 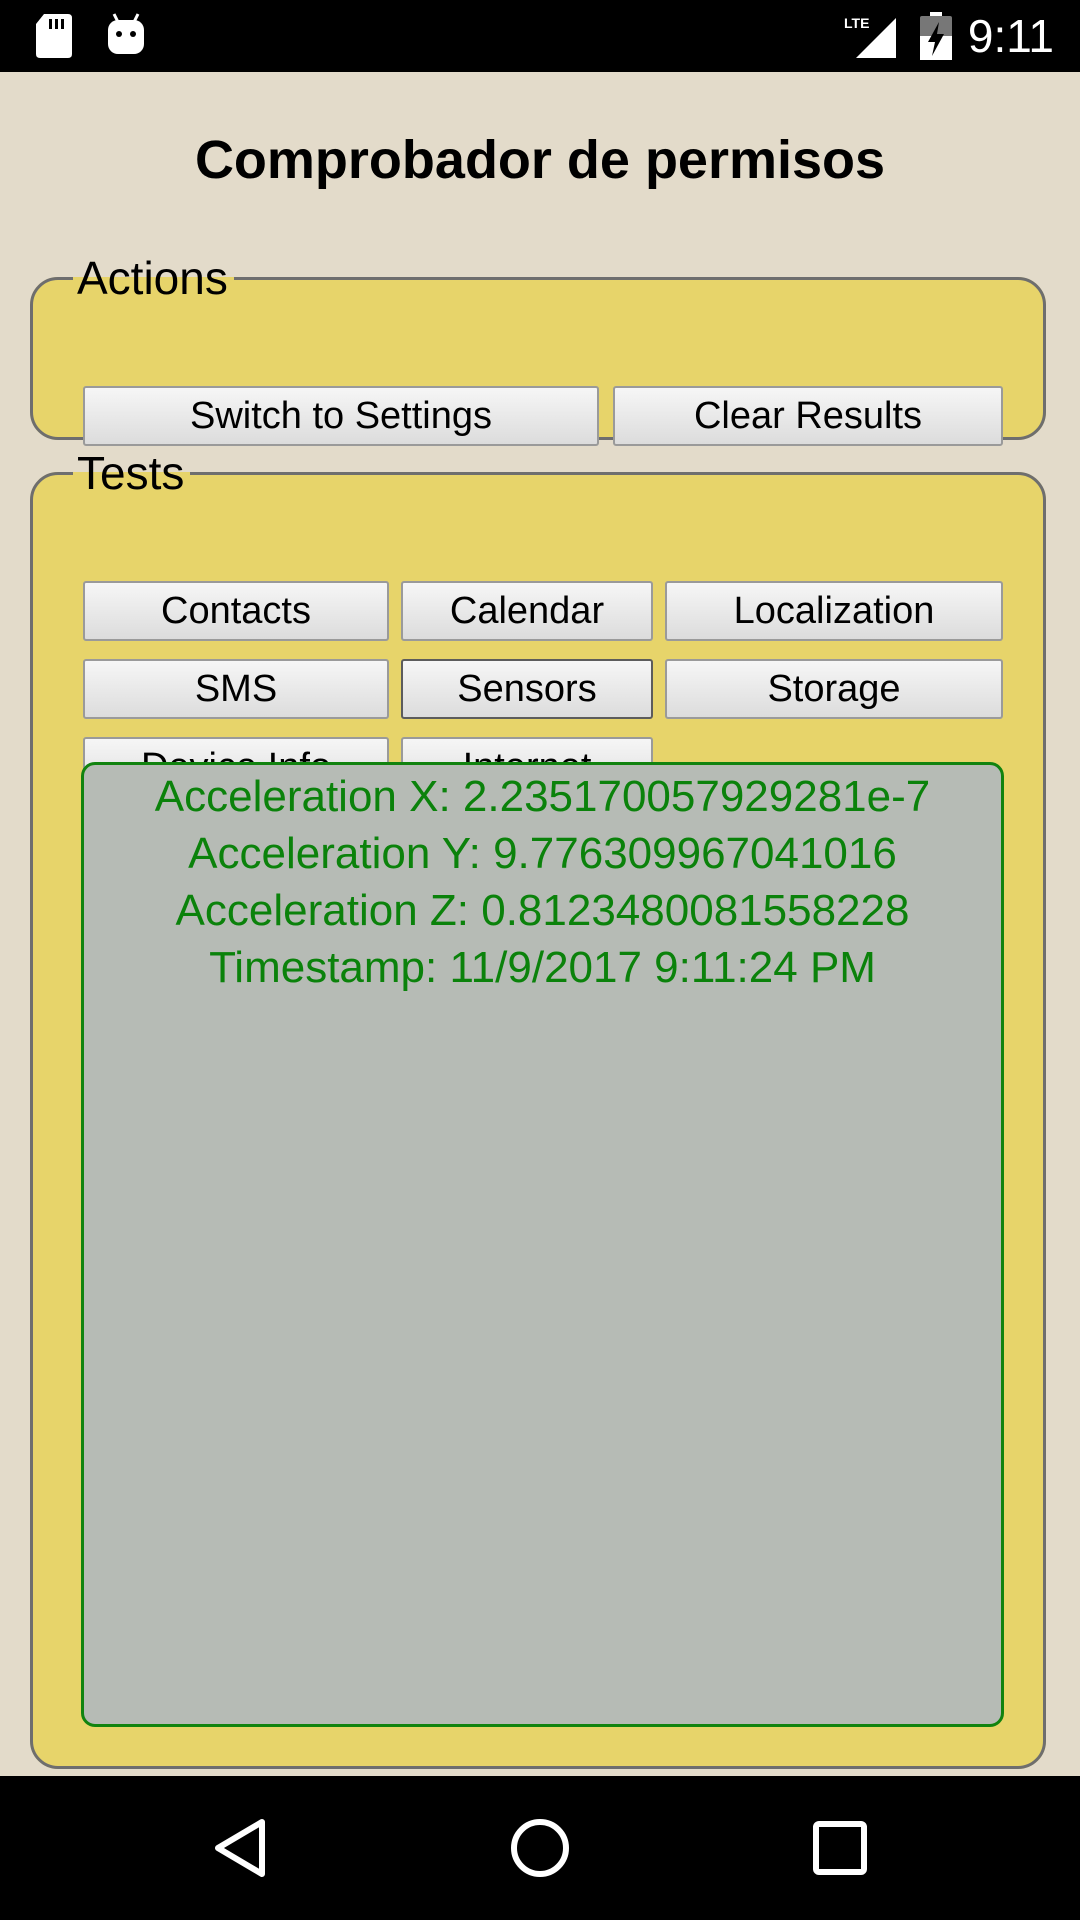 What do you see at coordinates (527, 611) in the screenshot?
I see `calendar-button: Calendar` at bounding box center [527, 611].